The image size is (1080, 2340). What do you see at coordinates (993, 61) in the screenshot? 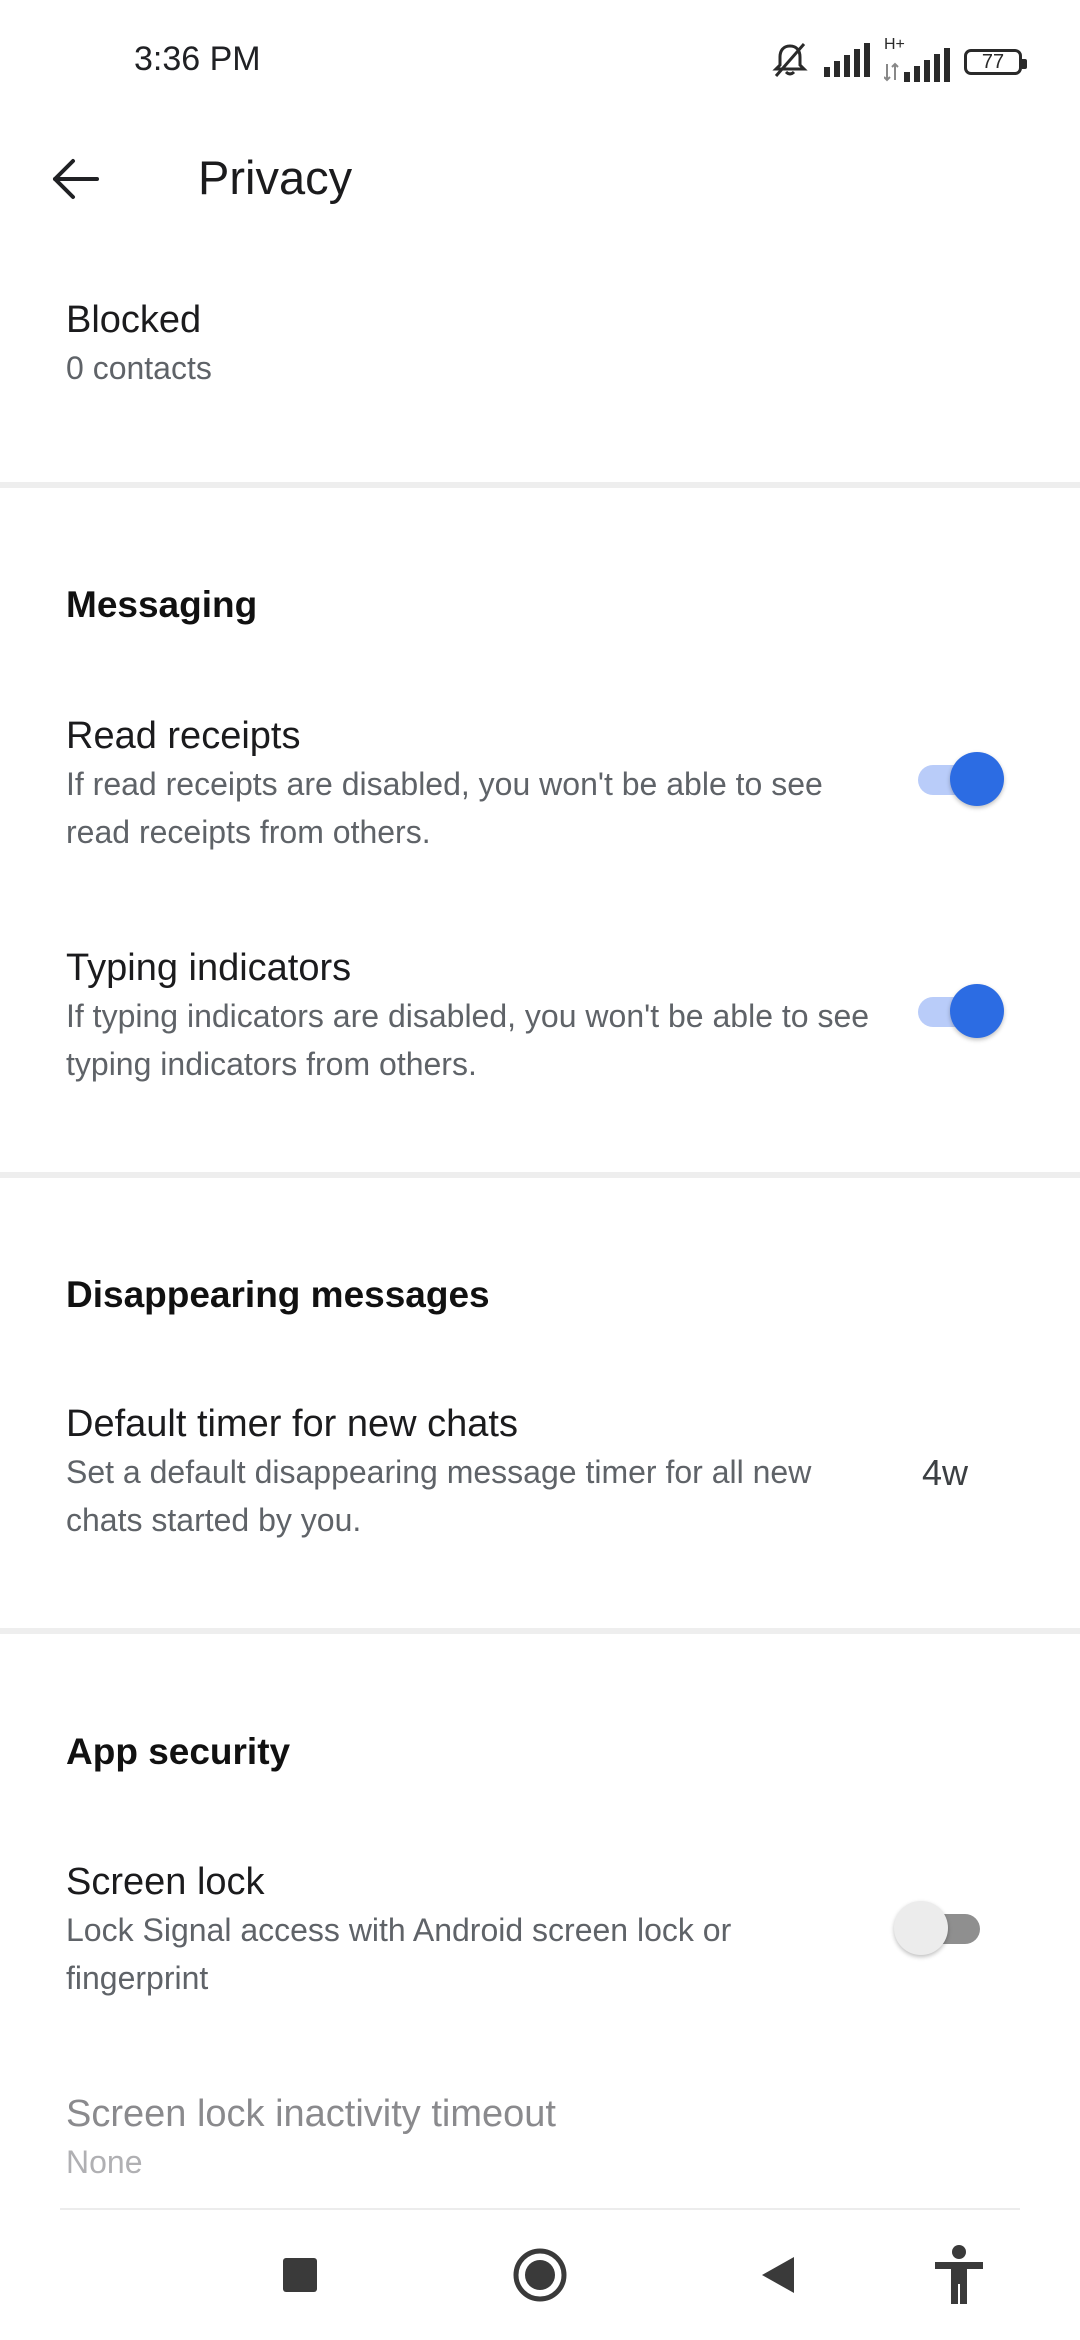
I see `battery-level: 77` at bounding box center [993, 61].